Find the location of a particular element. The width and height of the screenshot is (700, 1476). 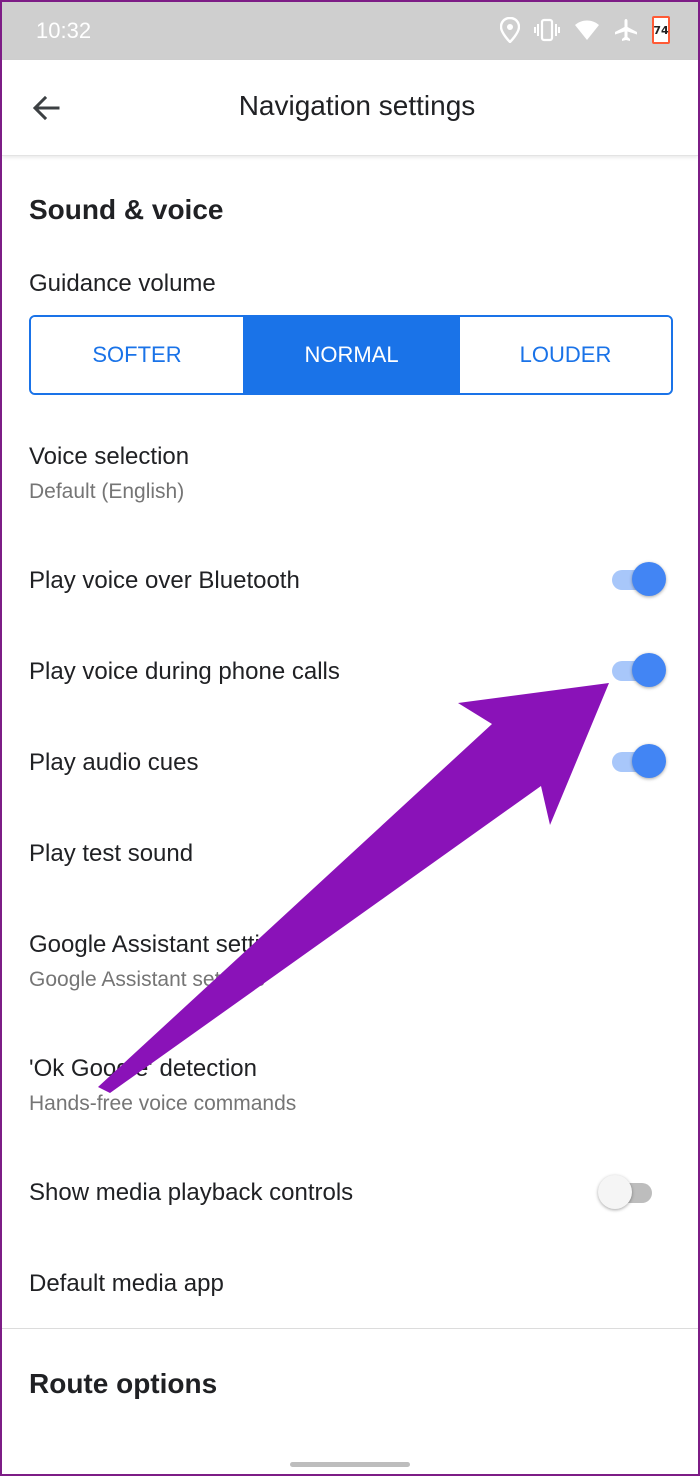

assistant-settings-sublabel: Google Assistant settings is located at coordinates (147, 979).